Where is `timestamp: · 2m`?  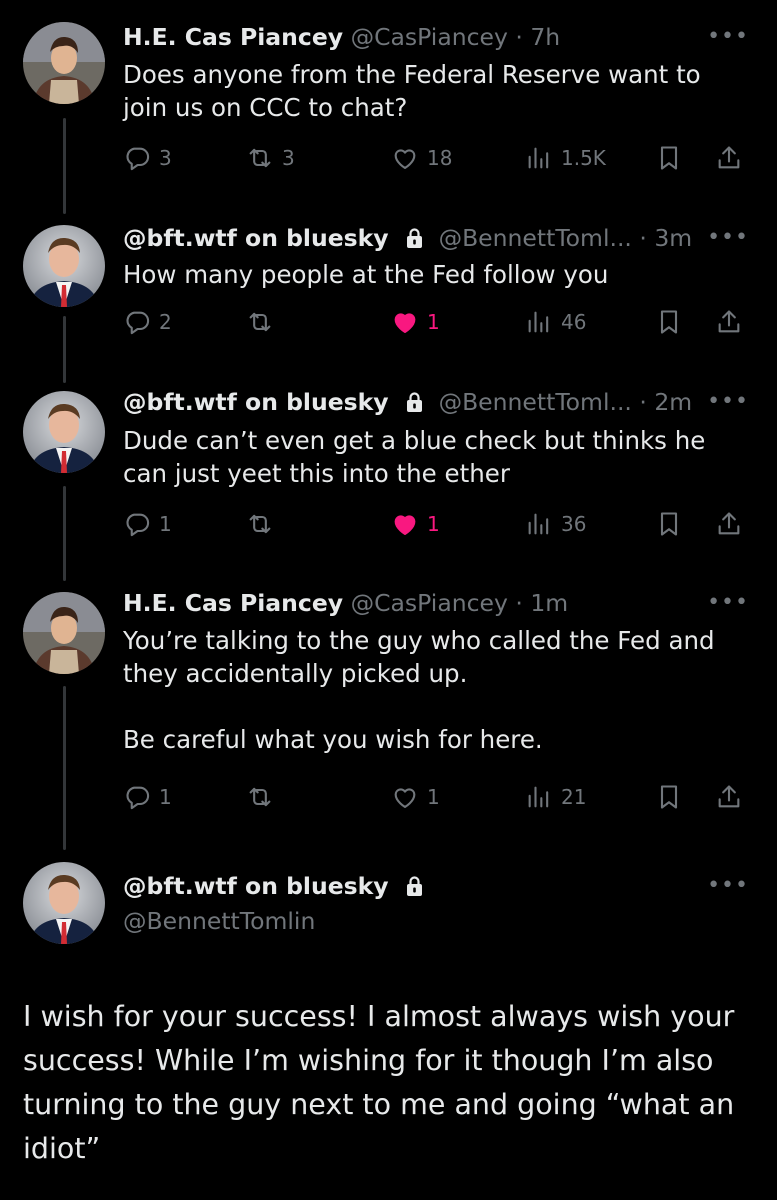 timestamp: · 2m is located at coordinates (665, 402).